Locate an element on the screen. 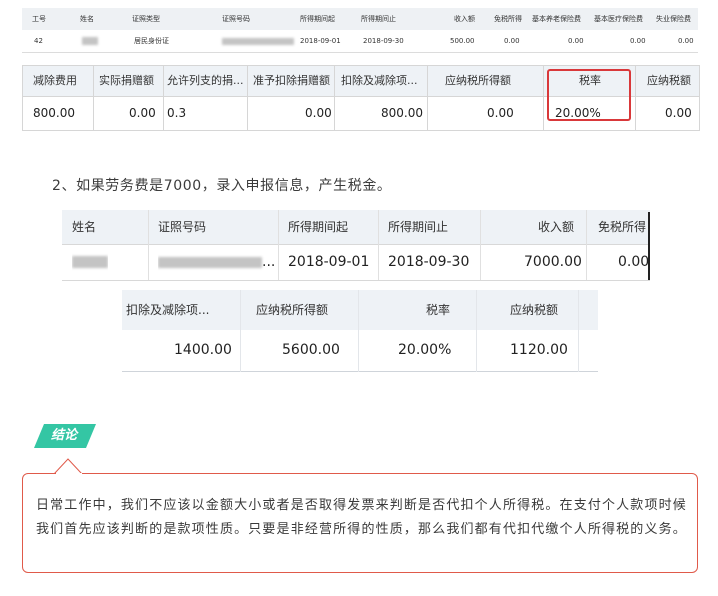 This screenshot has width=718, height=596. cell-id-number-redacted is located at coordinates (258, 41).